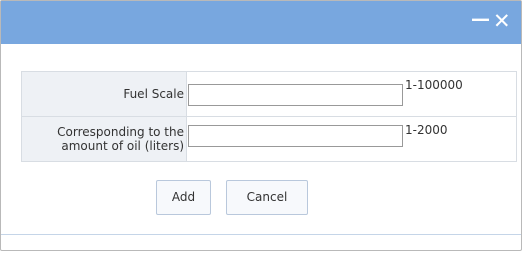  What do you see at coordinates (295, 136) in the screenshot?
I see `oil-amount-input` at bounding box center [295, 136].